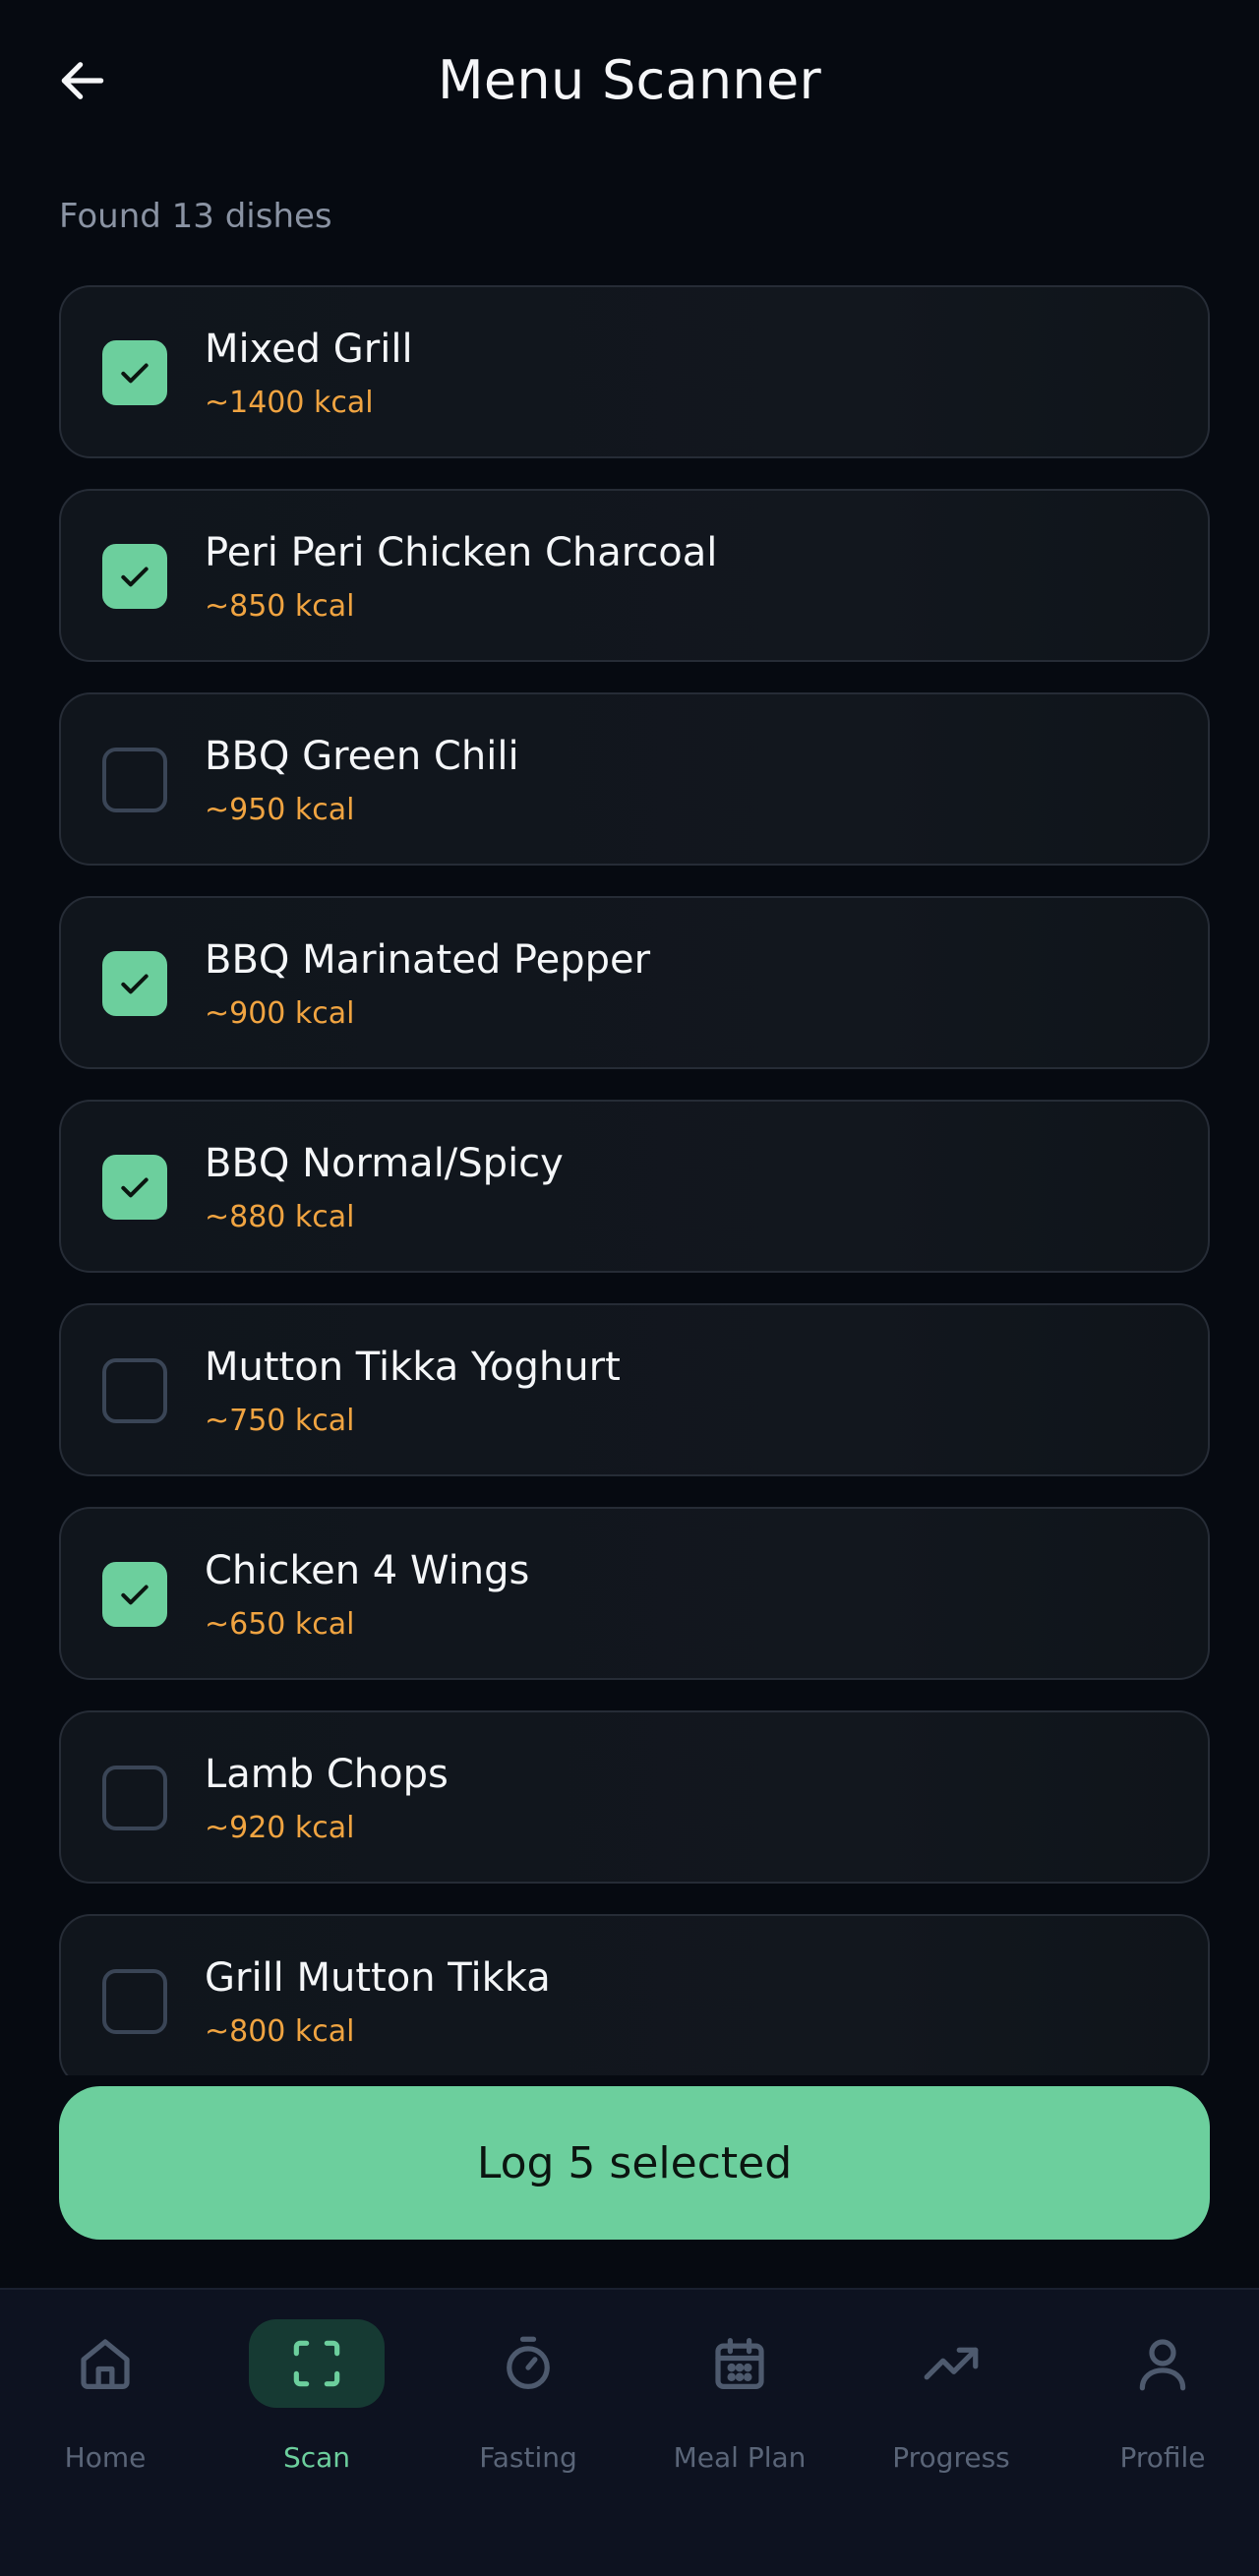 This screenshot has height=2576, width=1259. I want to click on home-icon, so click(105, 2364).